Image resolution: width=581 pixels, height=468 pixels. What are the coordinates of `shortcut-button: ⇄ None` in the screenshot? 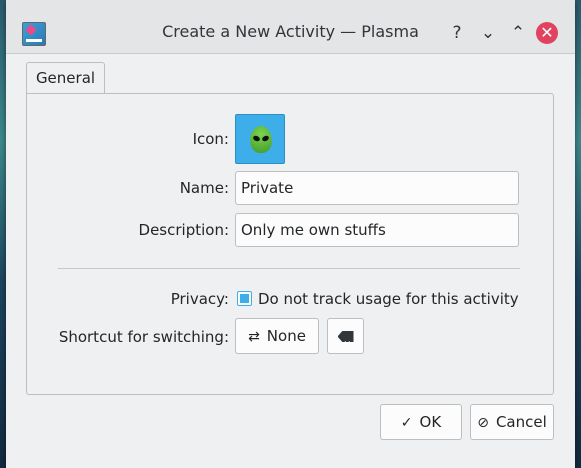 It's located at (277, 336).